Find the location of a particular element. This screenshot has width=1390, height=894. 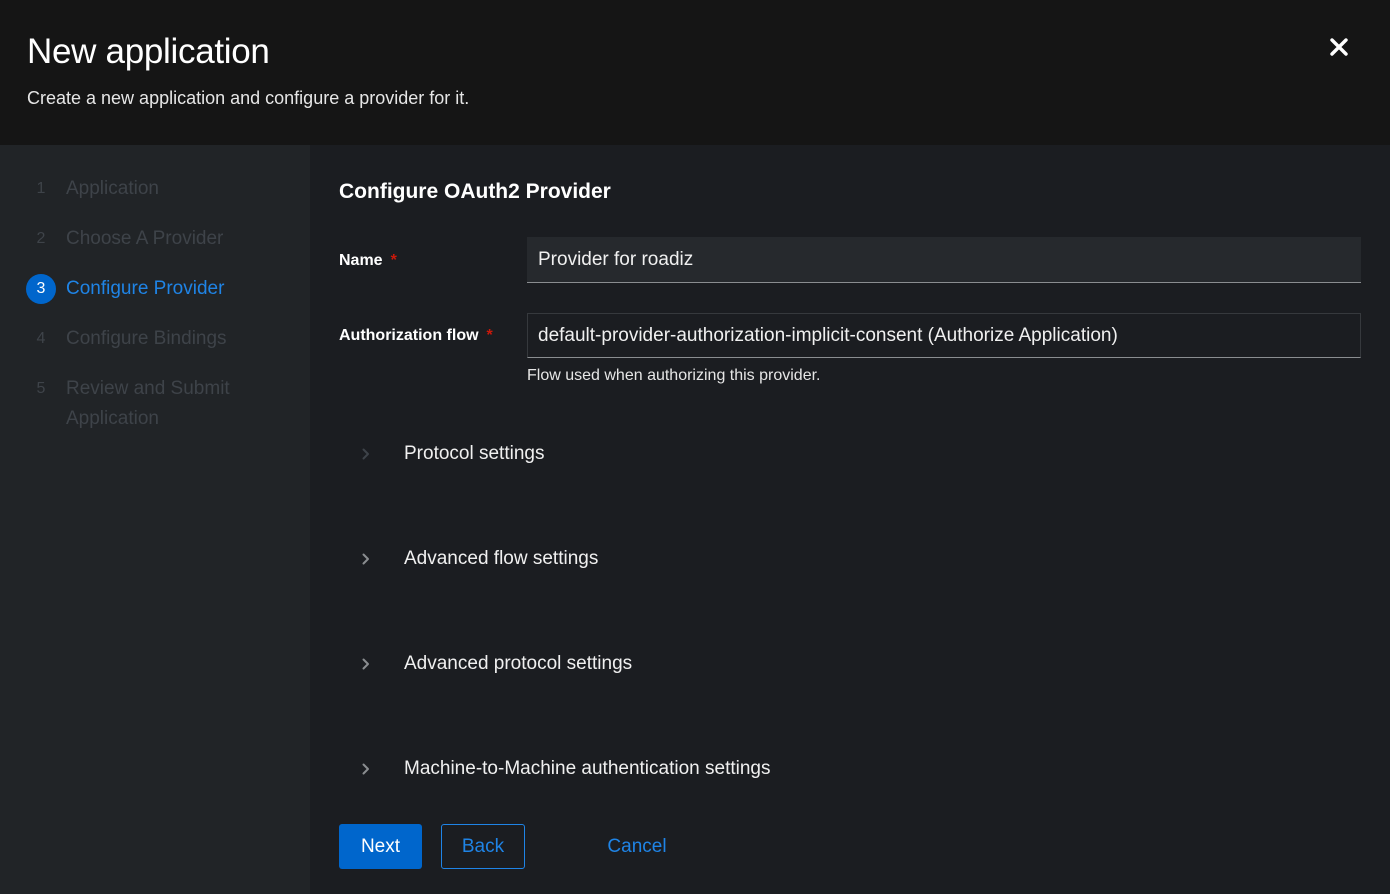

step-label: Application is located at coordinates (112, 188).